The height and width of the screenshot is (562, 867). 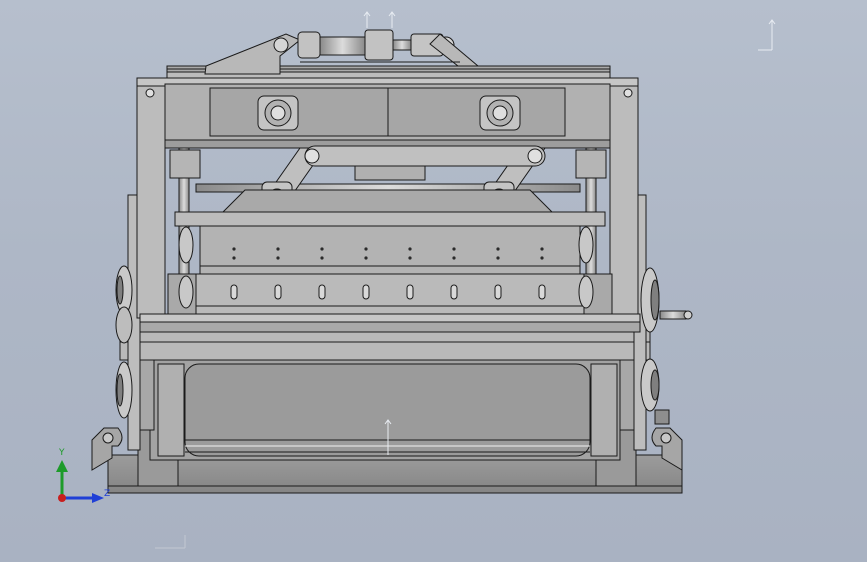 What do you see at coordinates (107, 494) in the screenshot?
I see `z-axis-label: Z` at bounding box center [107, 494].